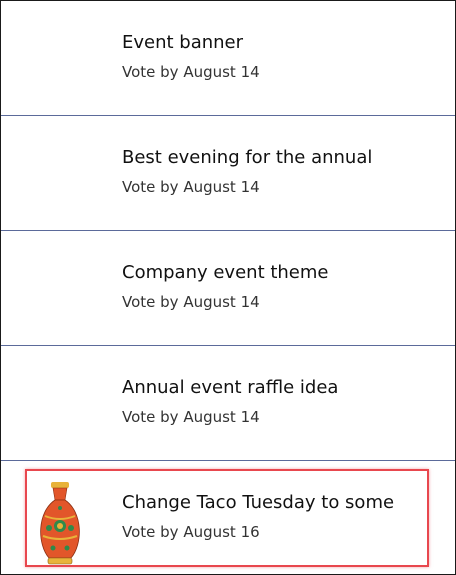 This screenshot has width=456, height=575. I want to click on item-title: Company event theme, so click(225, 272).